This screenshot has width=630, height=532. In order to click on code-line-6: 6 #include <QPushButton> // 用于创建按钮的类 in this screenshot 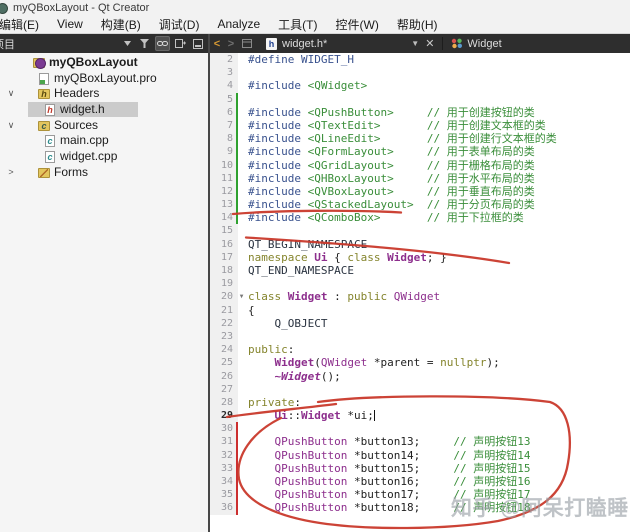, I will do `click(420, 112)`.